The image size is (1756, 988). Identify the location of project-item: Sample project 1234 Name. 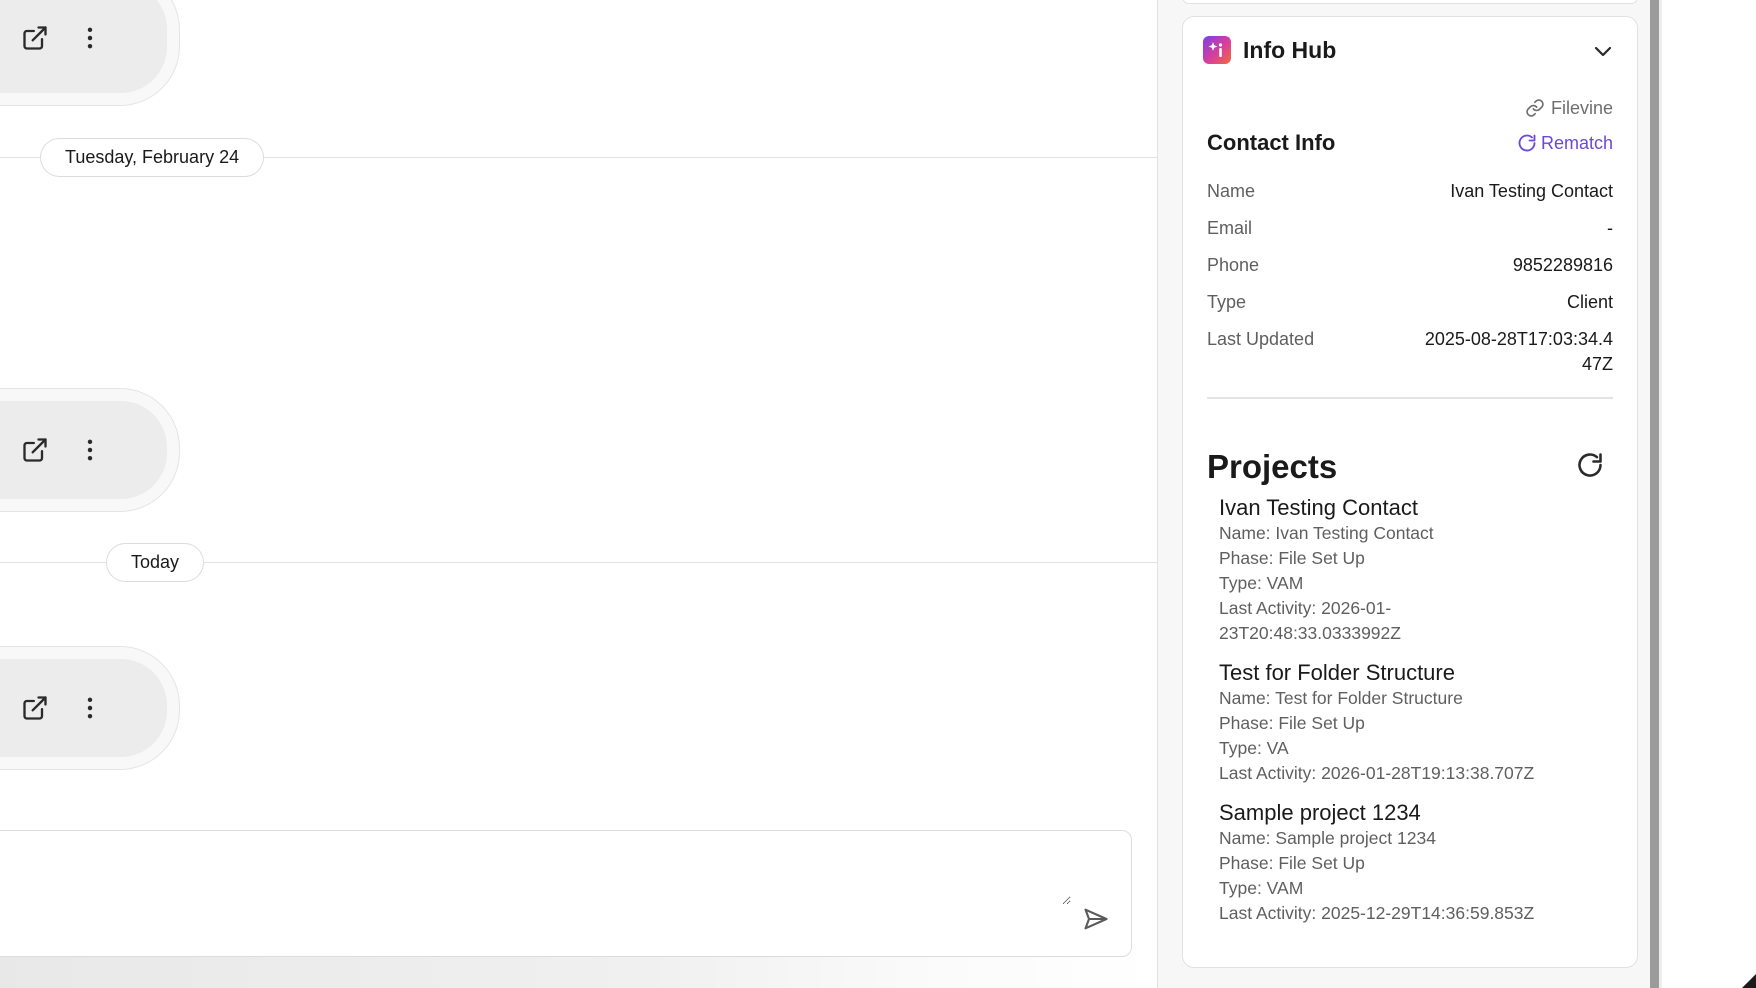
(1416, 863).